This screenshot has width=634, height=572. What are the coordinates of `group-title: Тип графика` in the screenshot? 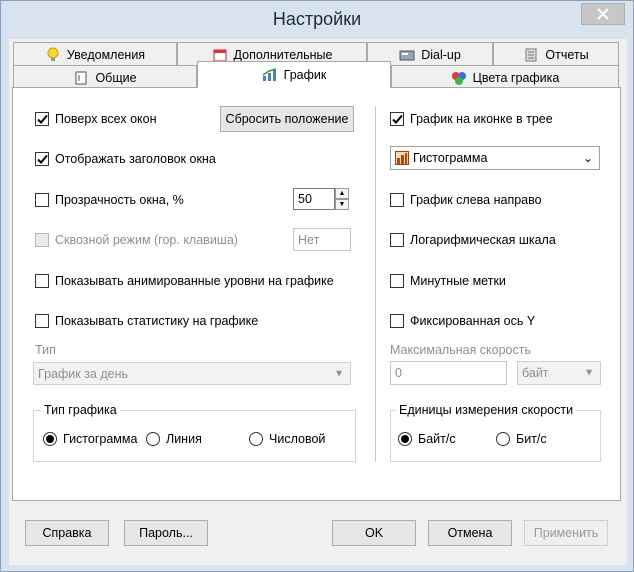 It's located at (80, 410).